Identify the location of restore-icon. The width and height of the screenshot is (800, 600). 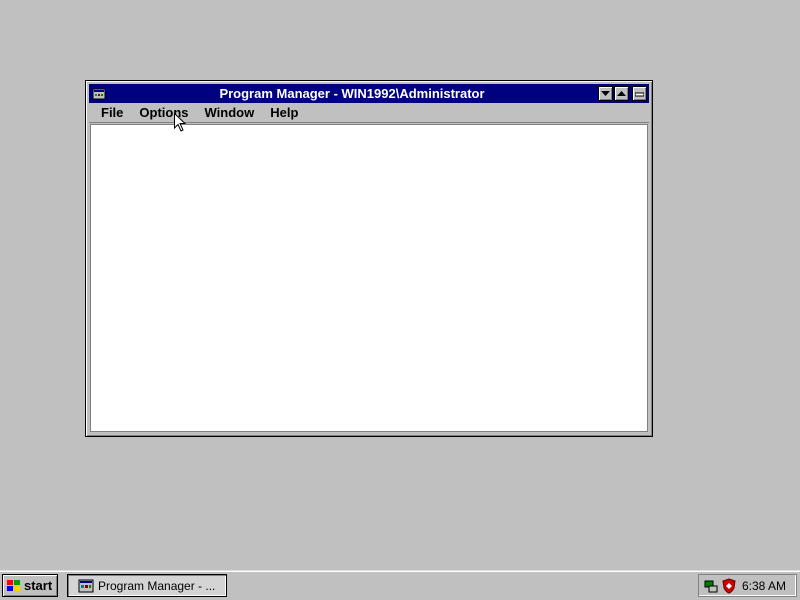
(639, 94).